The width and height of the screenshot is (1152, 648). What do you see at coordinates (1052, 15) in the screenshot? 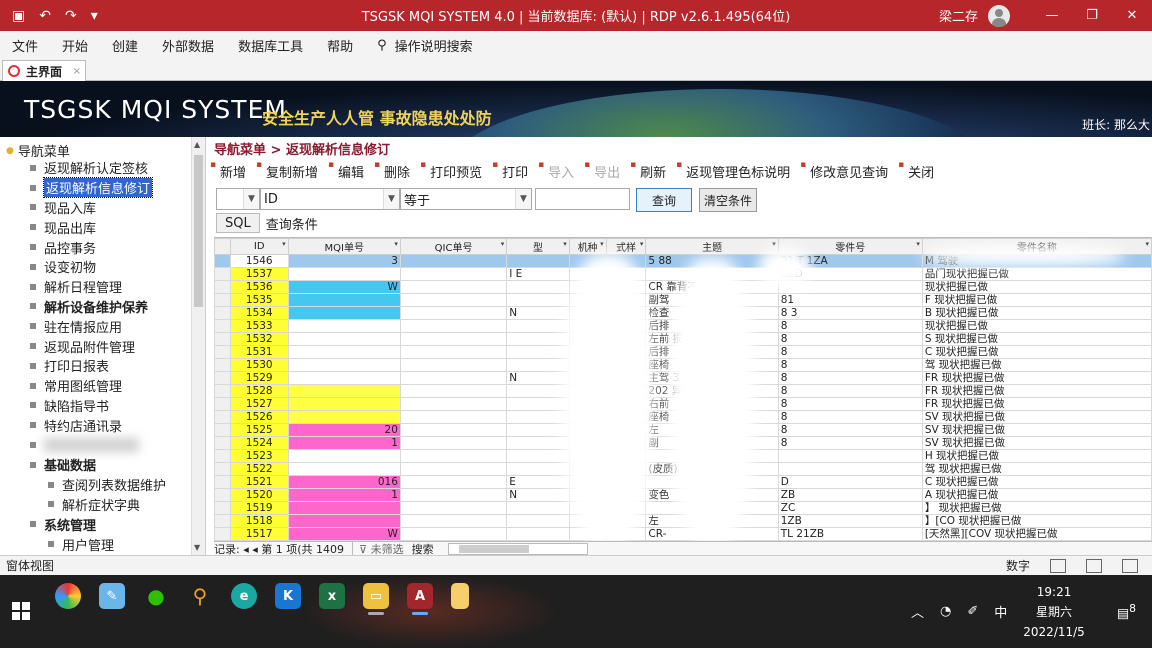
I see `minimize-button: —` at bounding box center [1052, 15].